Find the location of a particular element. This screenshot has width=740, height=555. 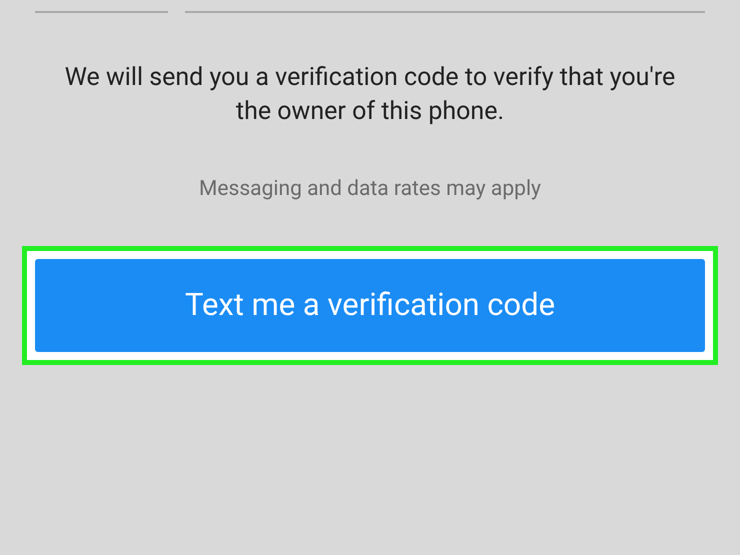

note-text: Messaging and data rates may apply is located at coordinates (370, 189).